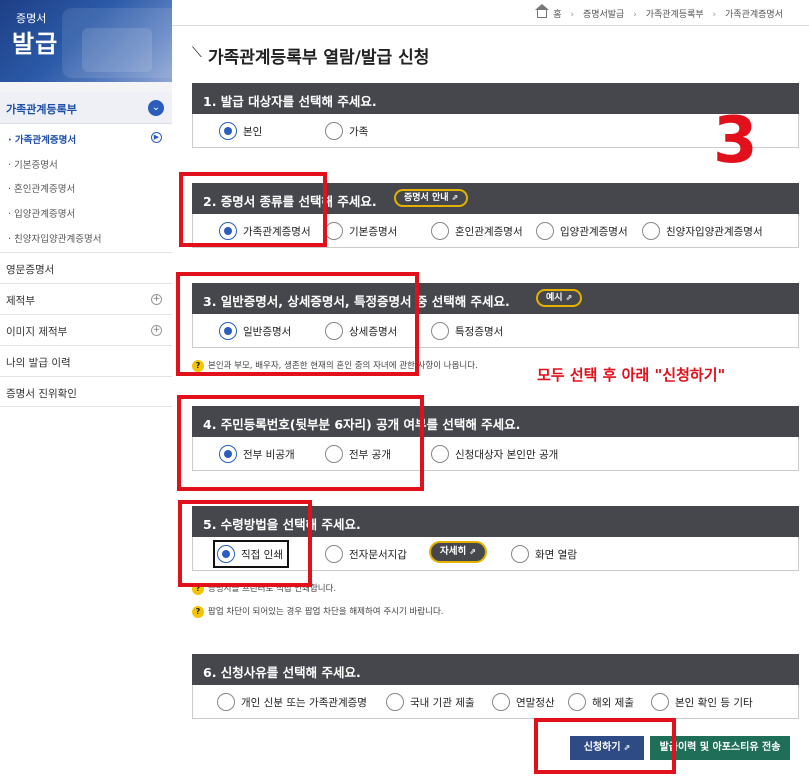 The height and width of the screenshot is (779, 809). Describe the element at coordinates (20, 301) in the screenshot. I see `sidebar-menu-label: 제적부` at that location.